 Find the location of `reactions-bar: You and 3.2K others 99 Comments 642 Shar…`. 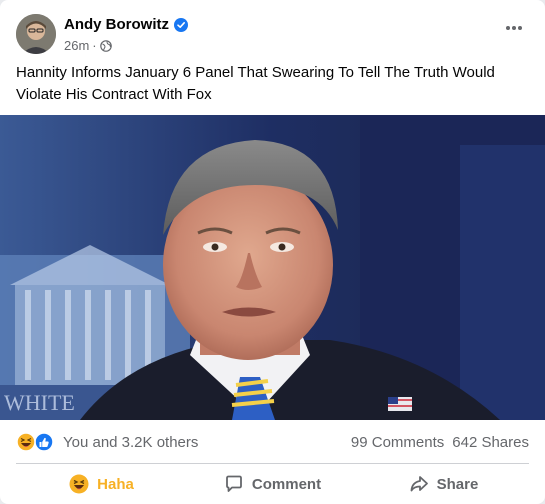

reactions-bar: You and 3.2K others 99 Comments 642 Shar… is located at coordinates (272, 442).